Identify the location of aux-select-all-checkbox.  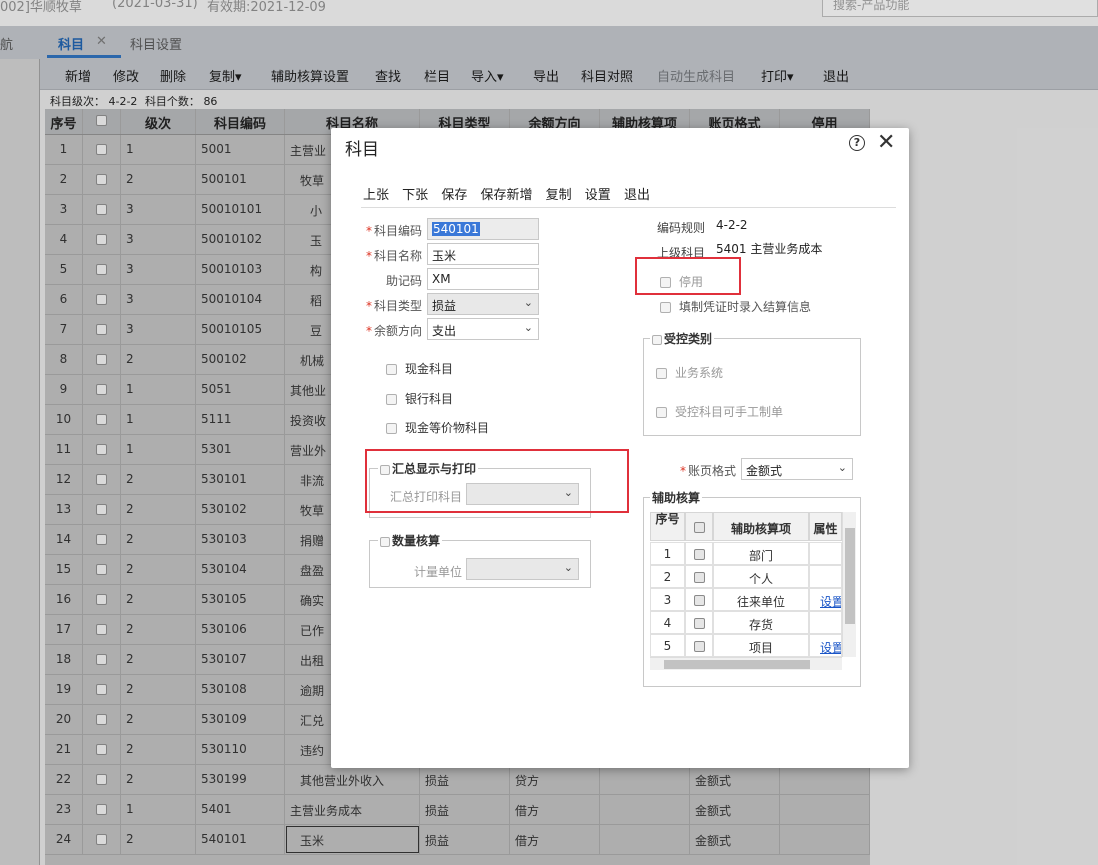
(699, 527).